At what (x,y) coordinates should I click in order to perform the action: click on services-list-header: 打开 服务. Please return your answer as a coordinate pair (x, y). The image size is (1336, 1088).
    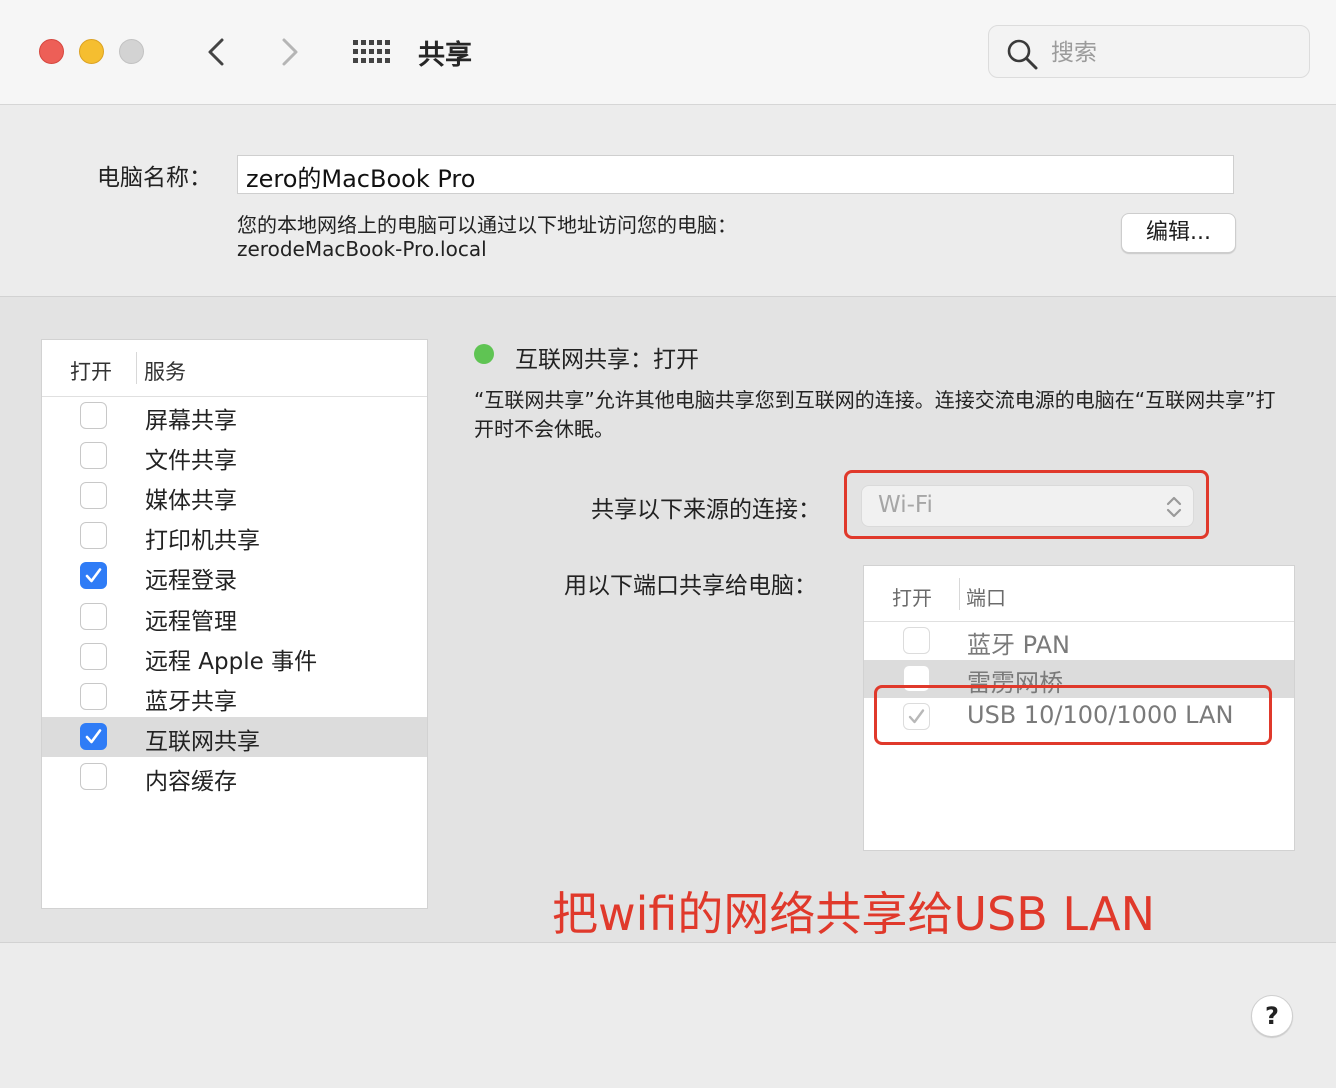
    Looking at the image, I should click on (234, 368).